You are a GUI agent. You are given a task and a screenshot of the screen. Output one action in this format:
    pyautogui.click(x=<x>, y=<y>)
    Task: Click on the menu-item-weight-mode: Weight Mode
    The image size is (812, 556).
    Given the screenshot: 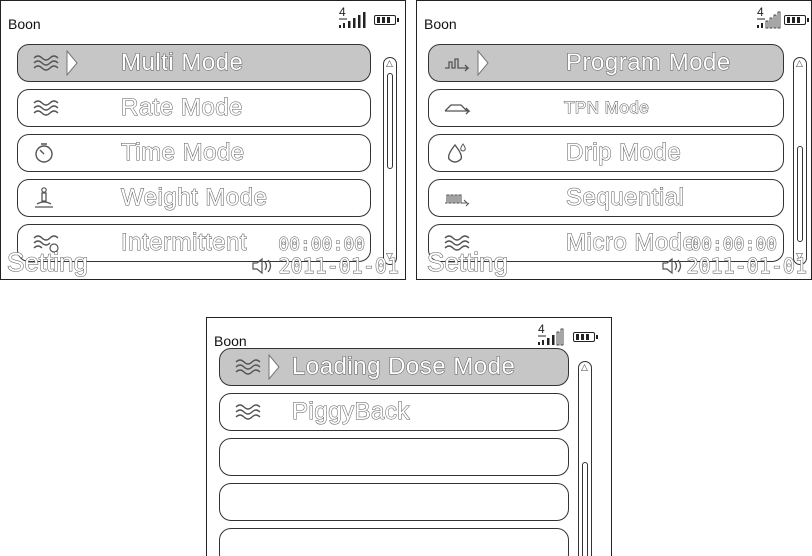 What is the action you would take?
    pyautogui.click(x=194, y=198)
    